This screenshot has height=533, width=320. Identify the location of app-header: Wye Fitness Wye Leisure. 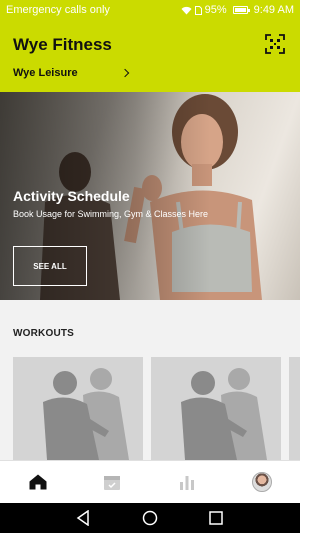
(150, 56).